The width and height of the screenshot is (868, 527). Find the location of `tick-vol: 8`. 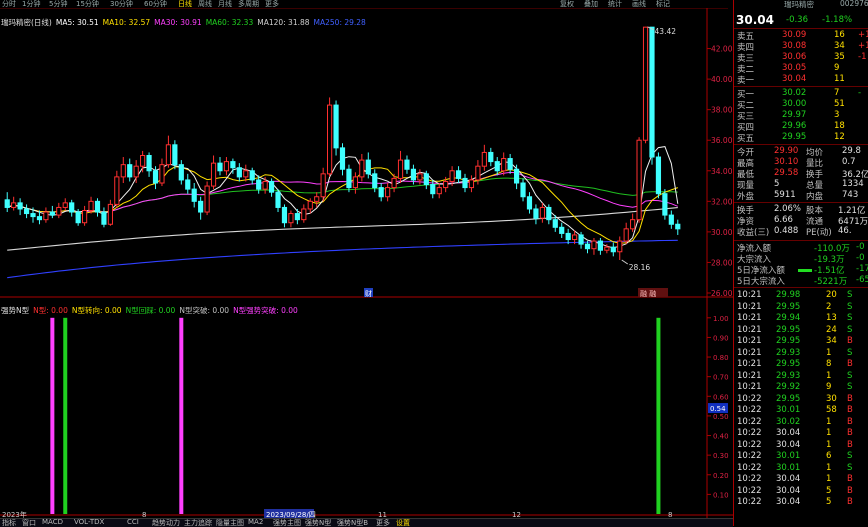

tick-vol: 8 is located at coordinates (829, 364).